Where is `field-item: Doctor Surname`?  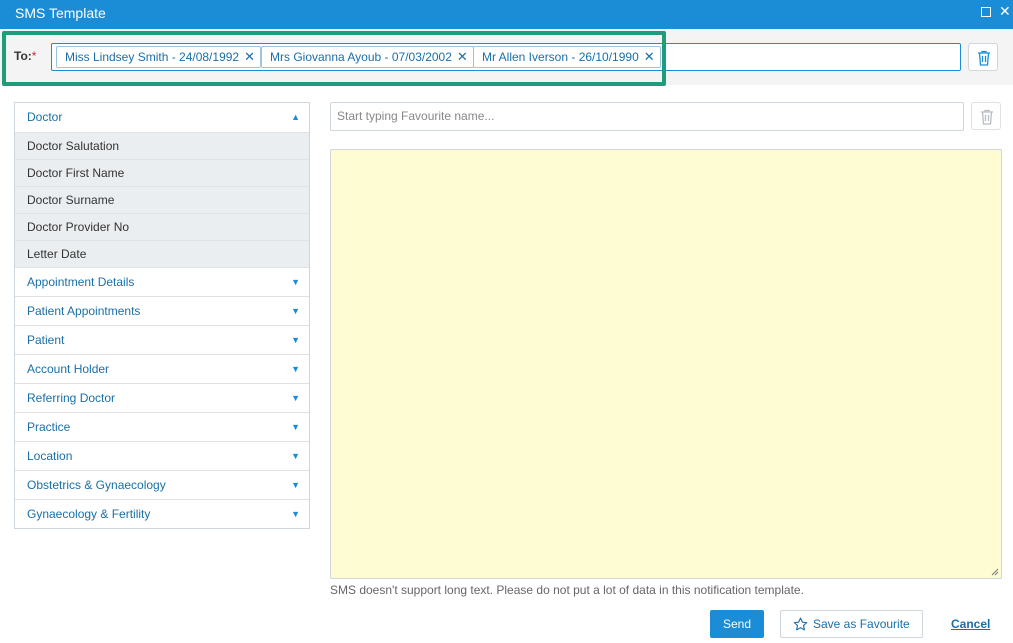
field-item: Doctor Surname is located at coordinates (162, 199).